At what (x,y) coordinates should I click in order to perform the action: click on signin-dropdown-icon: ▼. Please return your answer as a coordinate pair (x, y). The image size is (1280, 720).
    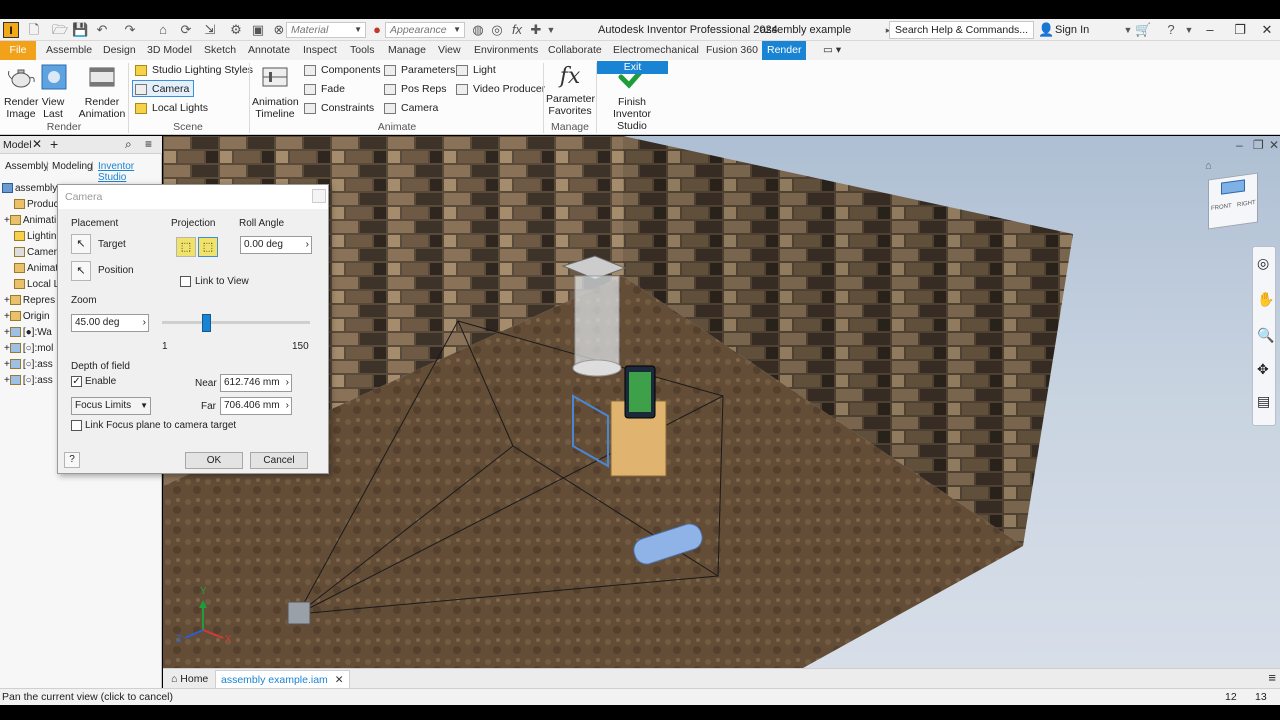
    Looking at the image, I should click on (1128, 30).